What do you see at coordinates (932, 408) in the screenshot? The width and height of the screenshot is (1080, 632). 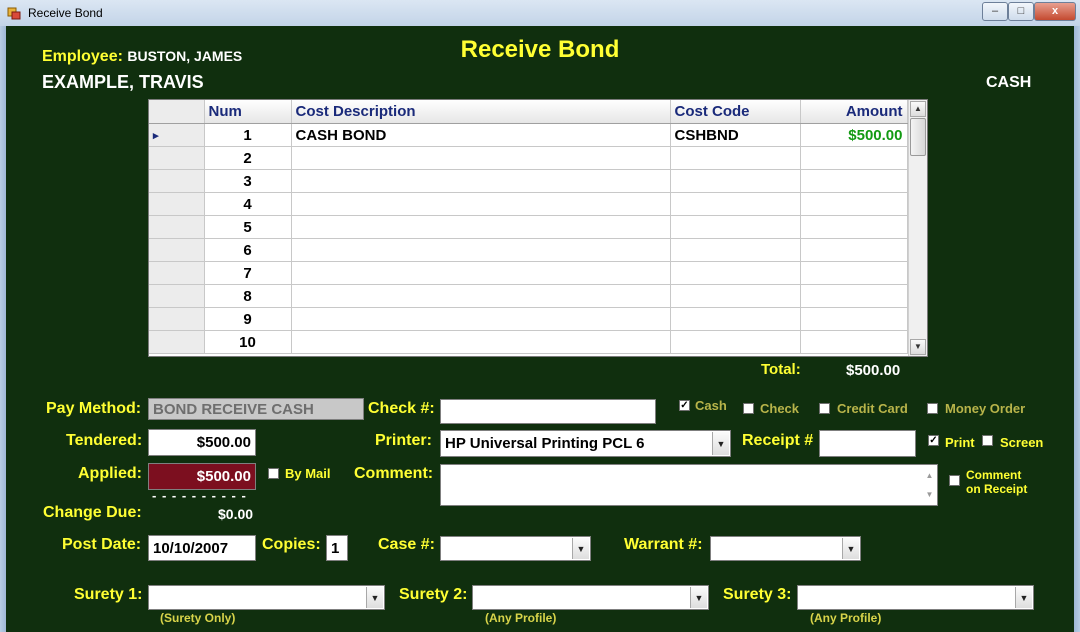 I see `money-order-checkbox` at bounding box center [932, 408].